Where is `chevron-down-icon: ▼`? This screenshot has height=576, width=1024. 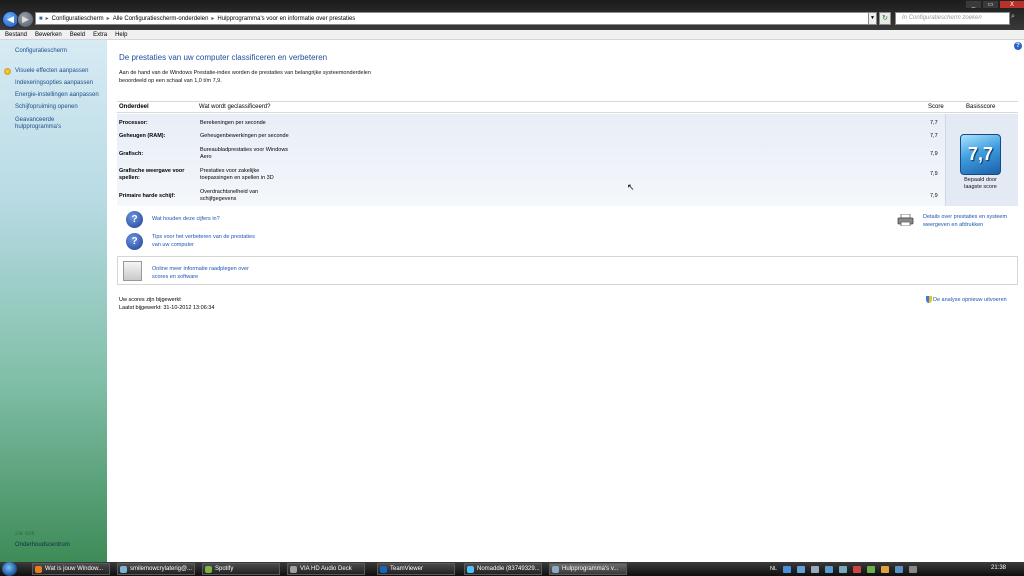
chevron-down-icon: ▼ is located at coordinates (872, 18).